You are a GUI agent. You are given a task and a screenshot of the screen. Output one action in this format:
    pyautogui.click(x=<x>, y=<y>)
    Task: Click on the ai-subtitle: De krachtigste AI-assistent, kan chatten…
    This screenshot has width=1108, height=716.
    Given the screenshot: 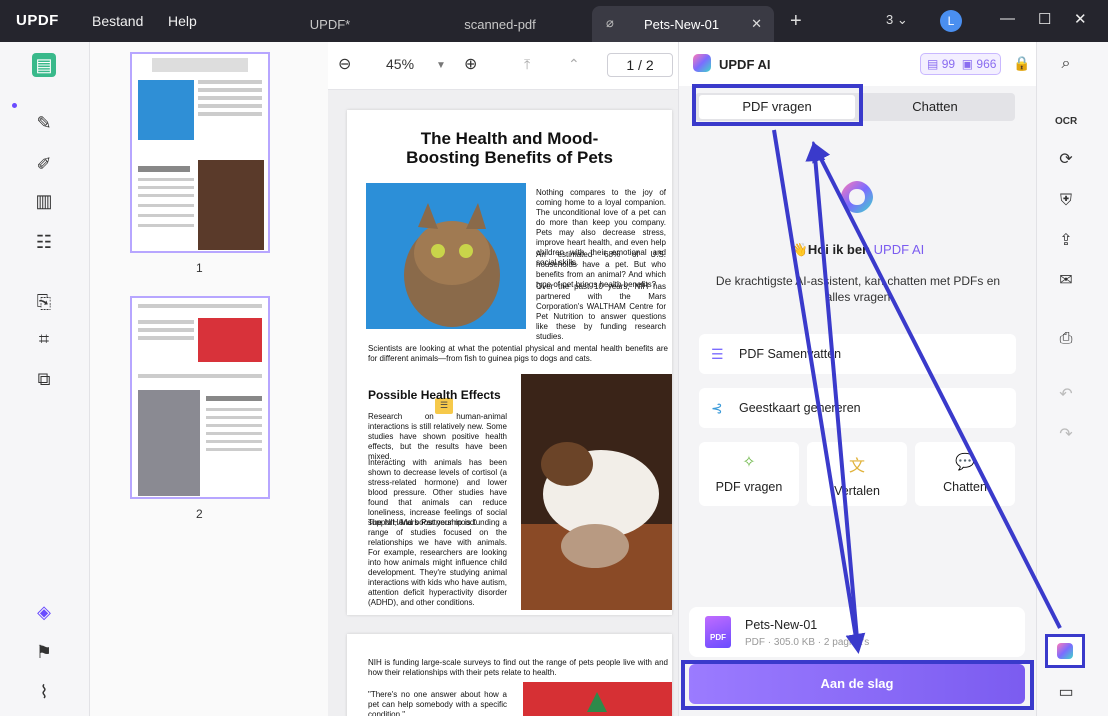 What is the action you would take?
    pyautogui.click(x=858, y=289)
    